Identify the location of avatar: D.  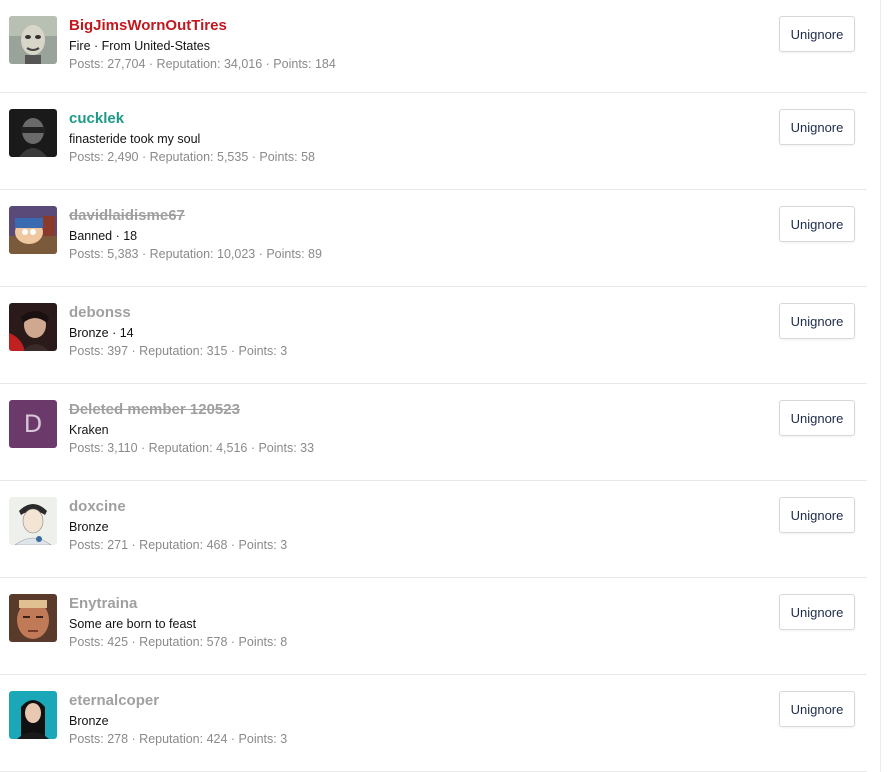
(33, 424).